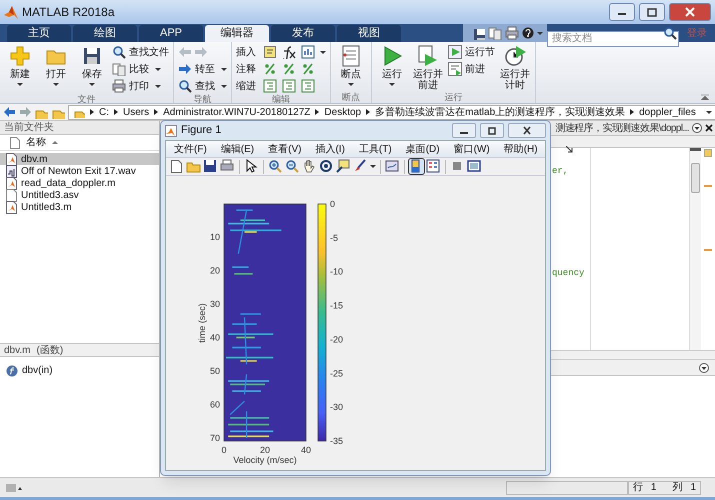 The width and height of the screenshot is (715, 500). I want to click on search-field: 搜索文档, so click(613, 38).